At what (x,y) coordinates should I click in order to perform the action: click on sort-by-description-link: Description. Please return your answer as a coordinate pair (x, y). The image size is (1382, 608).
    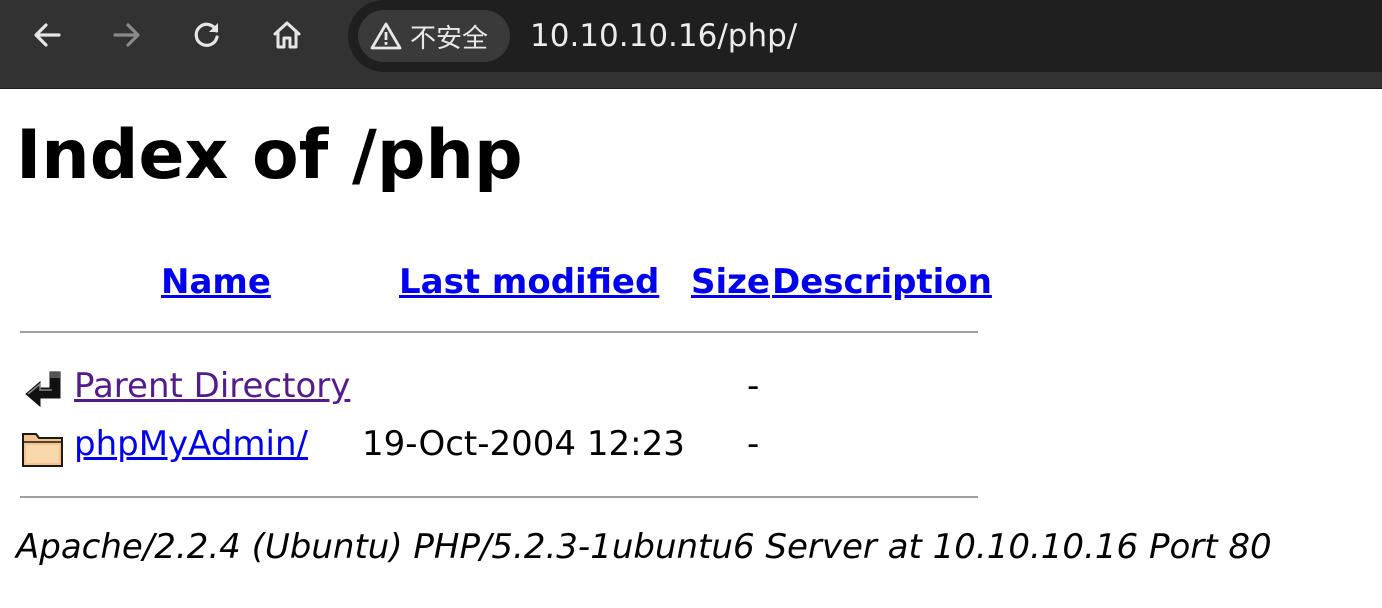
    Looking at the image, I should click on (882, 282).